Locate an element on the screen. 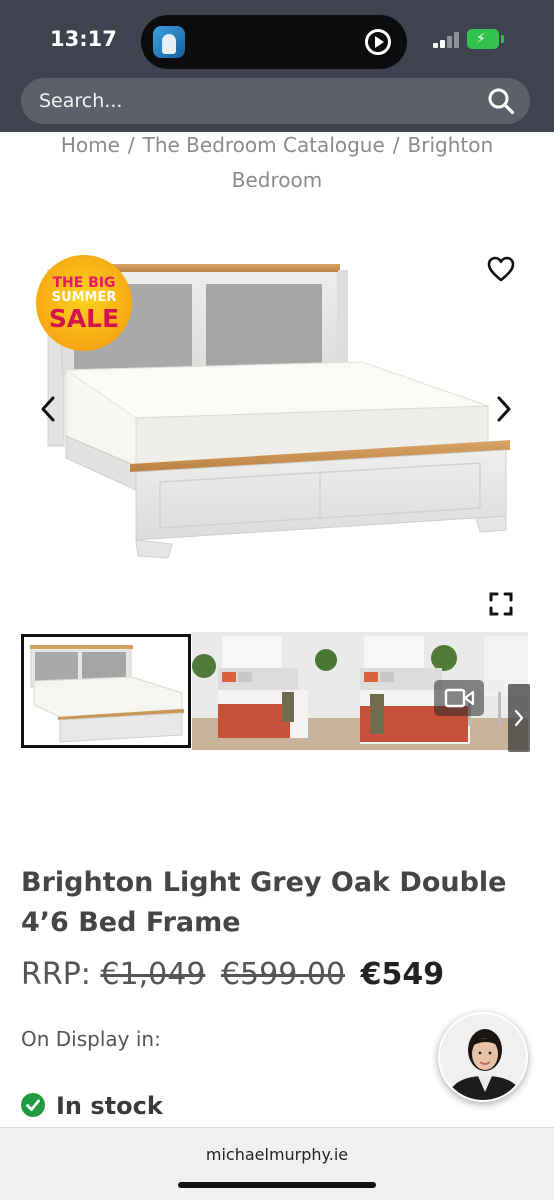 Image resolution: width=554 pixels, height=1200 pixels. sale-badge-line3: SALE is located at coordinates (84, 318).